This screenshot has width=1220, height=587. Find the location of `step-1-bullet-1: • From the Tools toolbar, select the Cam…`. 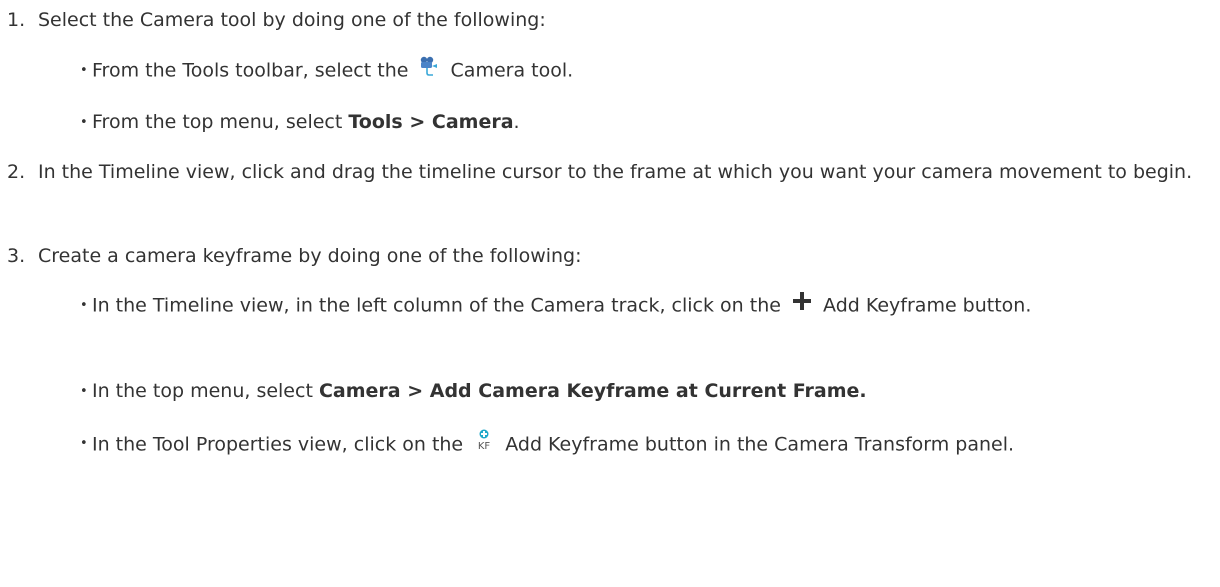

step-1-bullet-1: • From the Tools toolbar, select the Cam… is located at coordinates (291, 71).